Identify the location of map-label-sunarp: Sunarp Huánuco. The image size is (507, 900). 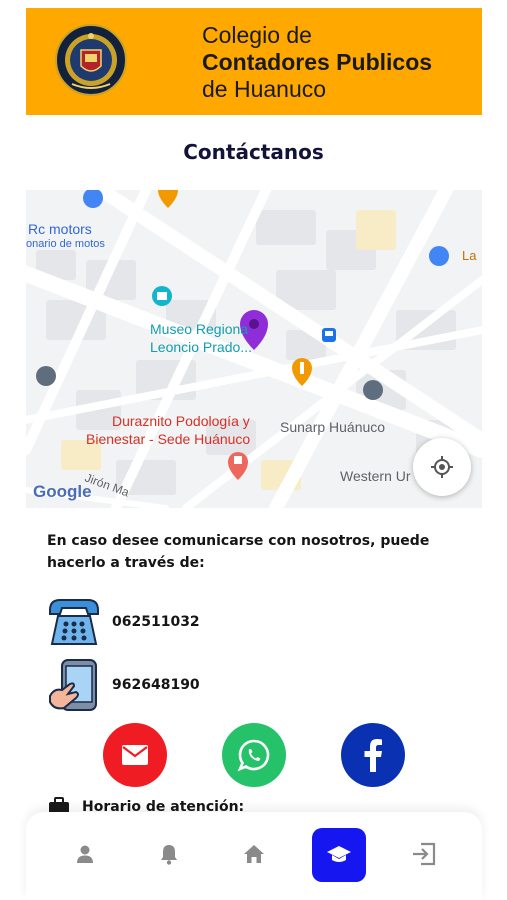
(333, 427).